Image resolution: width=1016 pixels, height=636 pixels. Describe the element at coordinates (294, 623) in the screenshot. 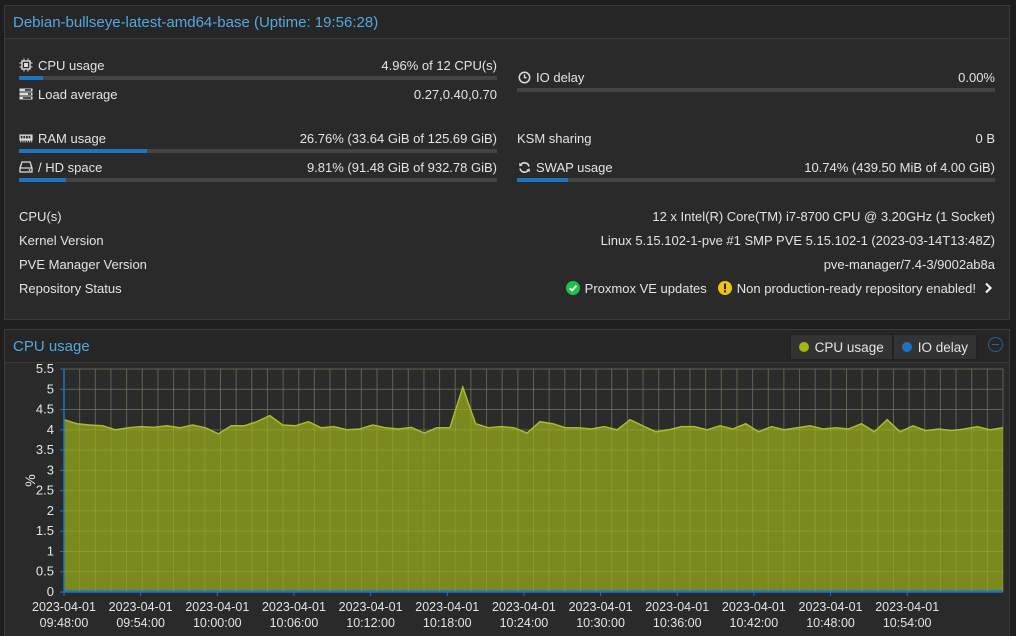

I see `x-tick-label-time: 10:06:00` at that location.